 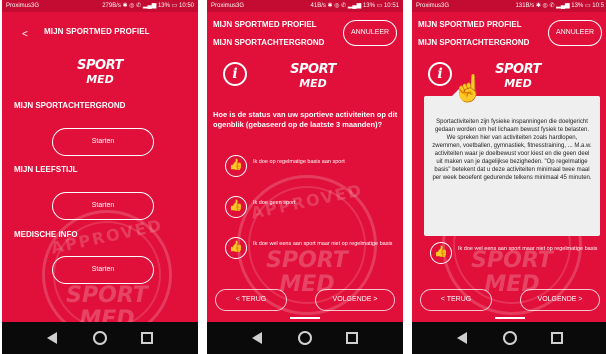 What do you see at coordinates (274, 203) in the screenshot?
I see `option-label: Ik doe geen sport` at bounding box center [274, 203].